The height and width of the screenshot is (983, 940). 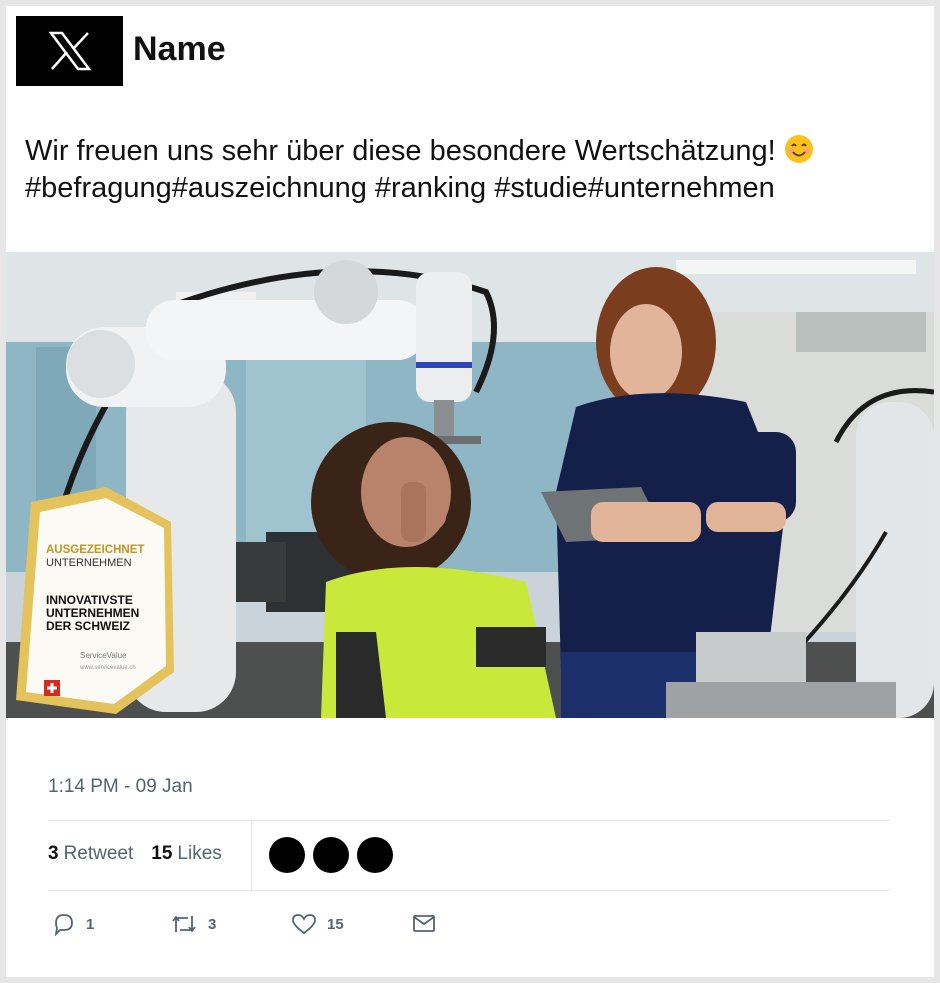 I want to click on reply-button: 1, so click(x=73, y=924).